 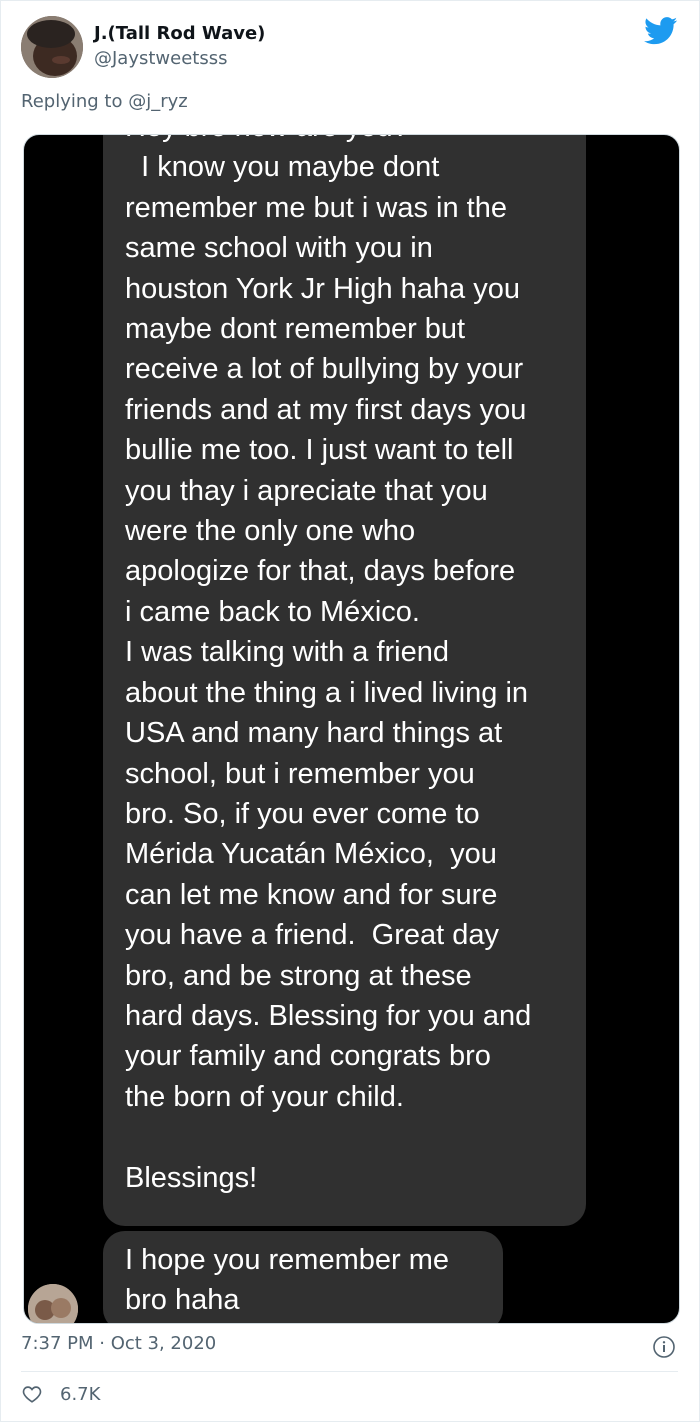 I want to click on author-avatar, so click(x=52, y=47).